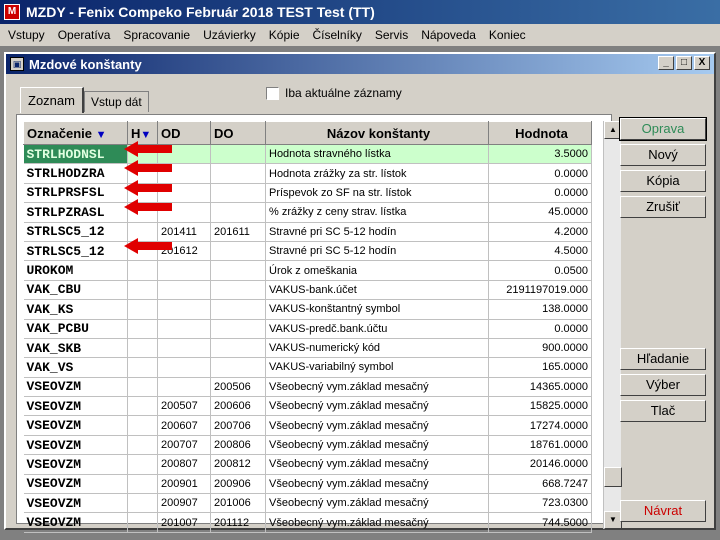  Describe the element at coordinates (663, 411) in the screenshot. I see `tlac-button: Tlač` at that location.